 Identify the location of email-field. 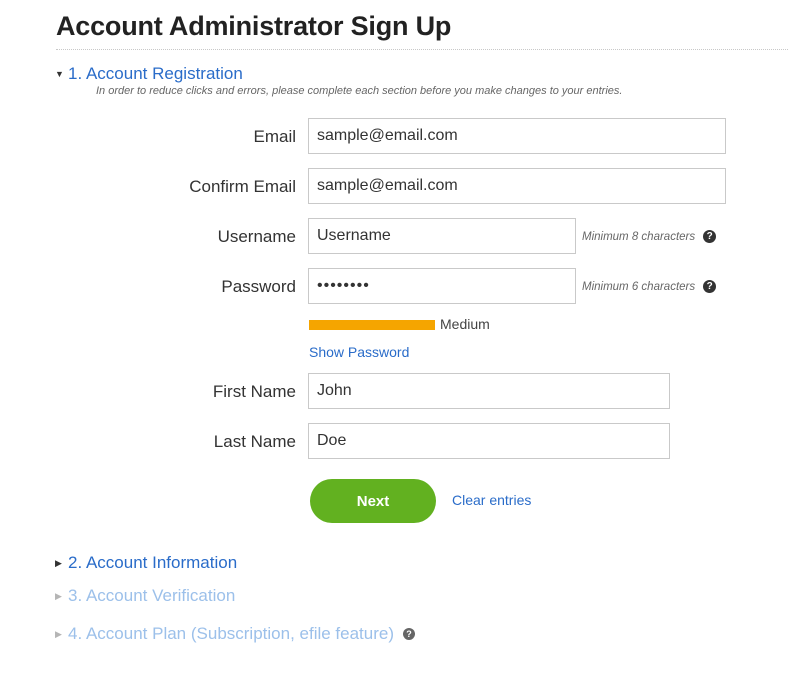
(517, 136).